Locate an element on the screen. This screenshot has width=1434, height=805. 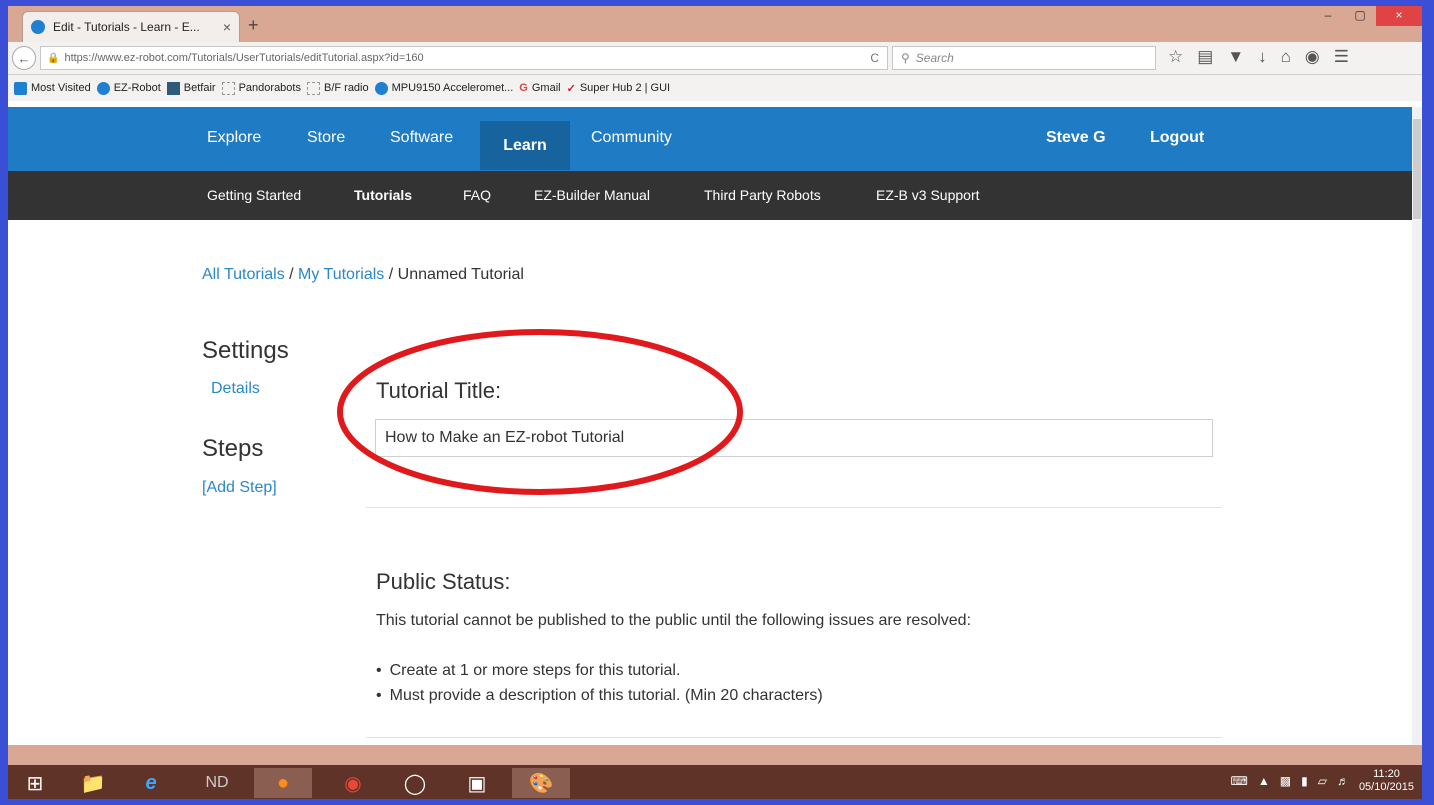
monitor-app-icon: ▣ is located at coordinates (477, 783).